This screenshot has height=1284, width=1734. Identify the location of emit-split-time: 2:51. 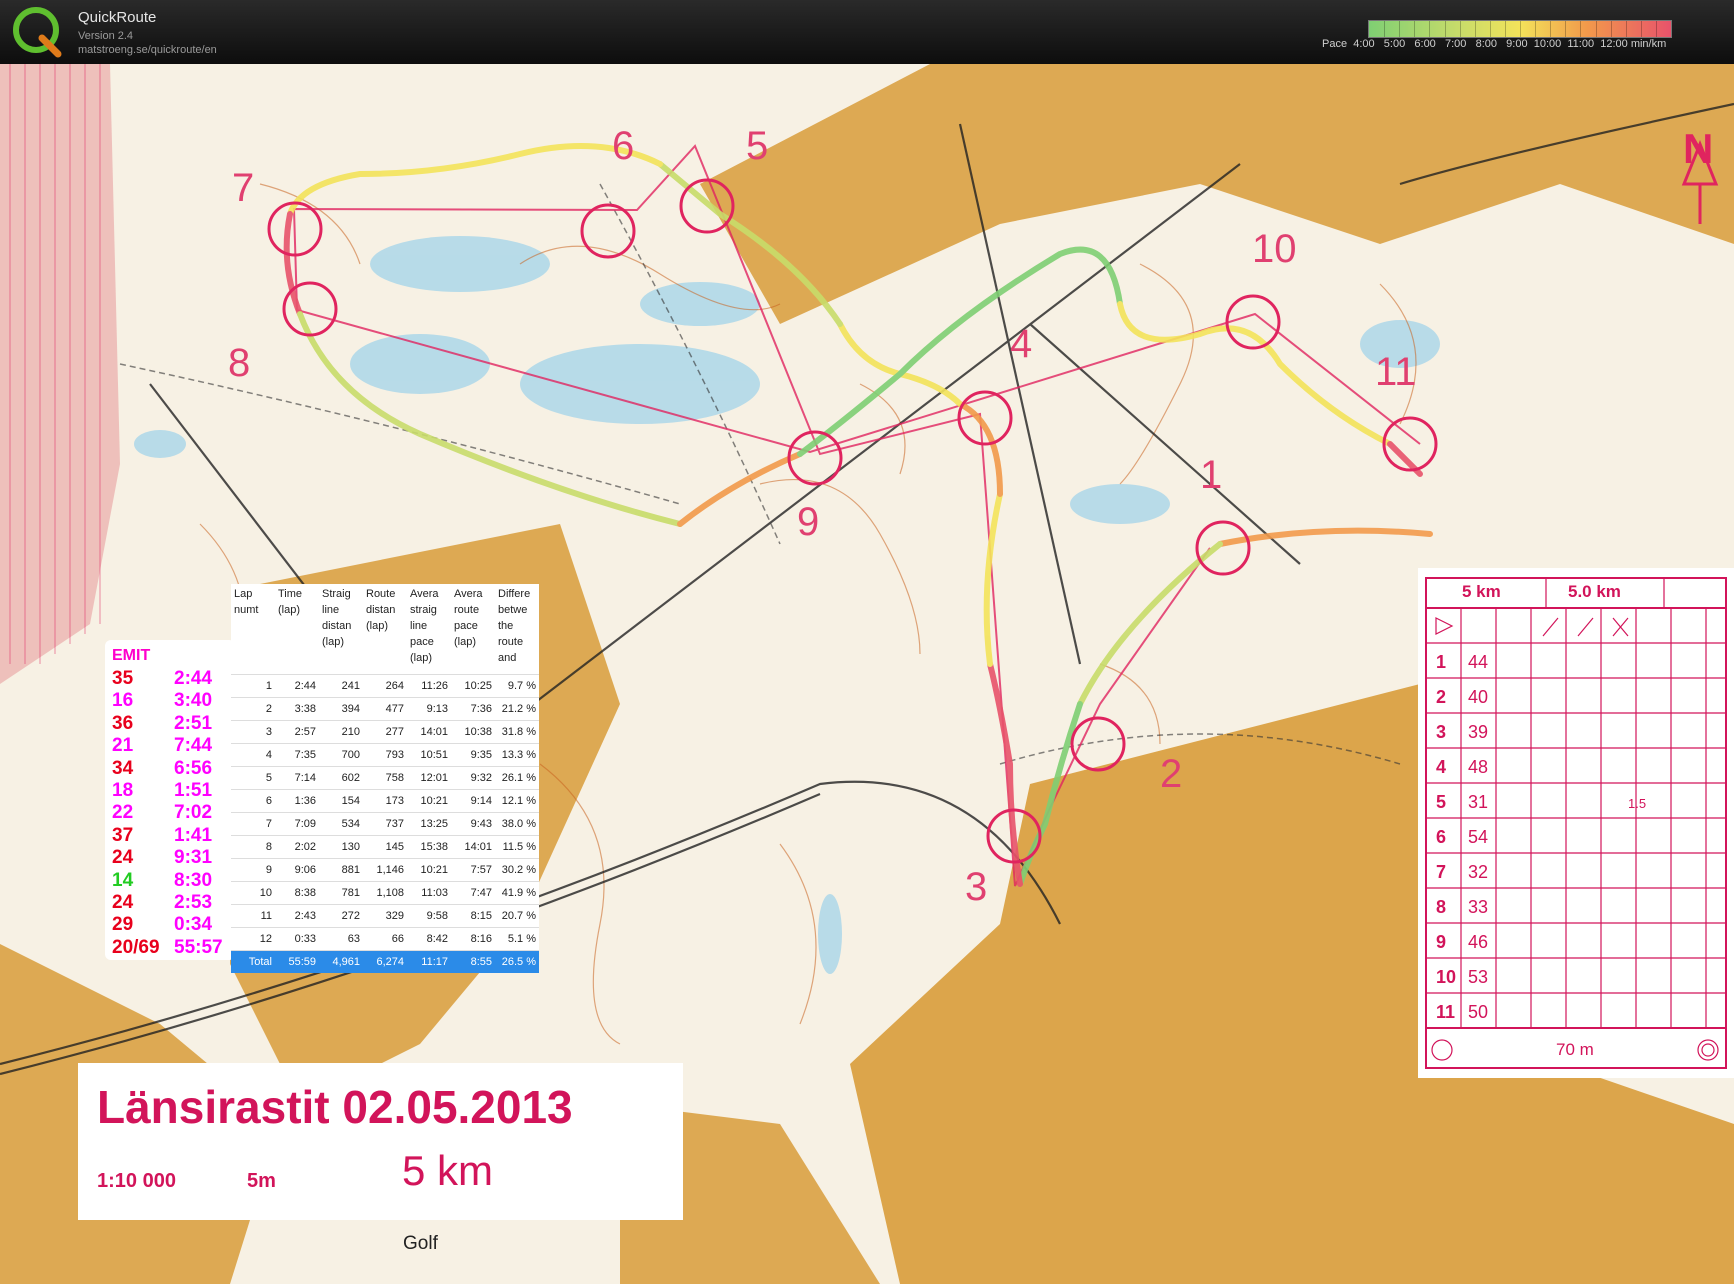
(193, 723).